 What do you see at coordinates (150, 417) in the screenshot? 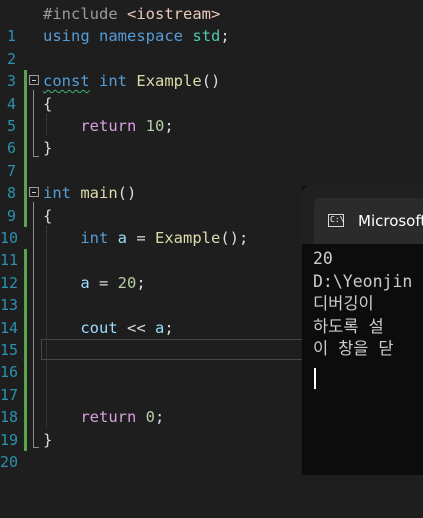
I see `number-literal: 0` at bounding box center [150, 417].